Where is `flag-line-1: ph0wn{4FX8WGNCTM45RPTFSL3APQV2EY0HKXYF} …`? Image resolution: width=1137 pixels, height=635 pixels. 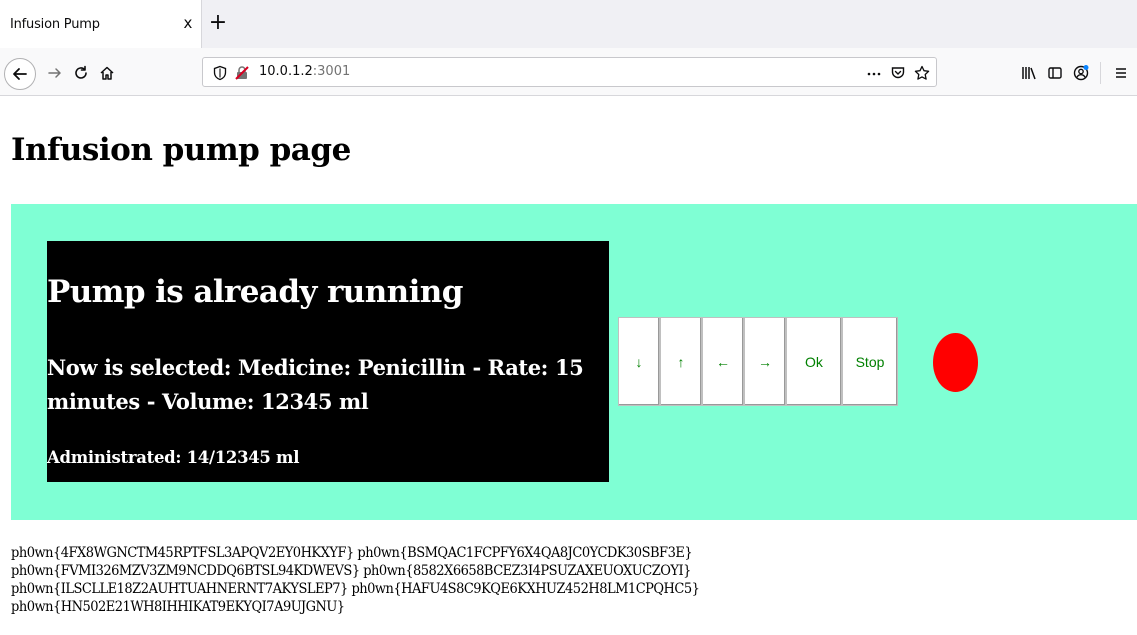 flag-line-1: ph0wn{4FX8WGNCTM45RPTFSL3APQV2EY0HKXYF} … is located at coordinates (352, 553).